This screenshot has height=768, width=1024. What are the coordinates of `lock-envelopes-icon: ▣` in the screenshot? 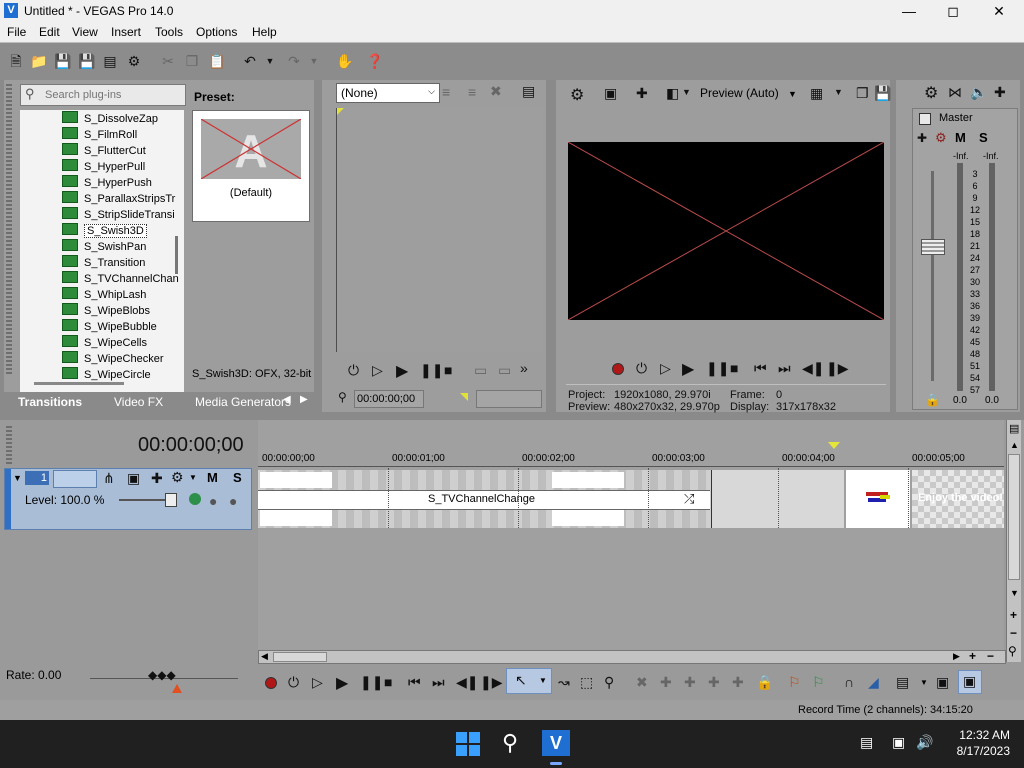 It's located at (942, 682).